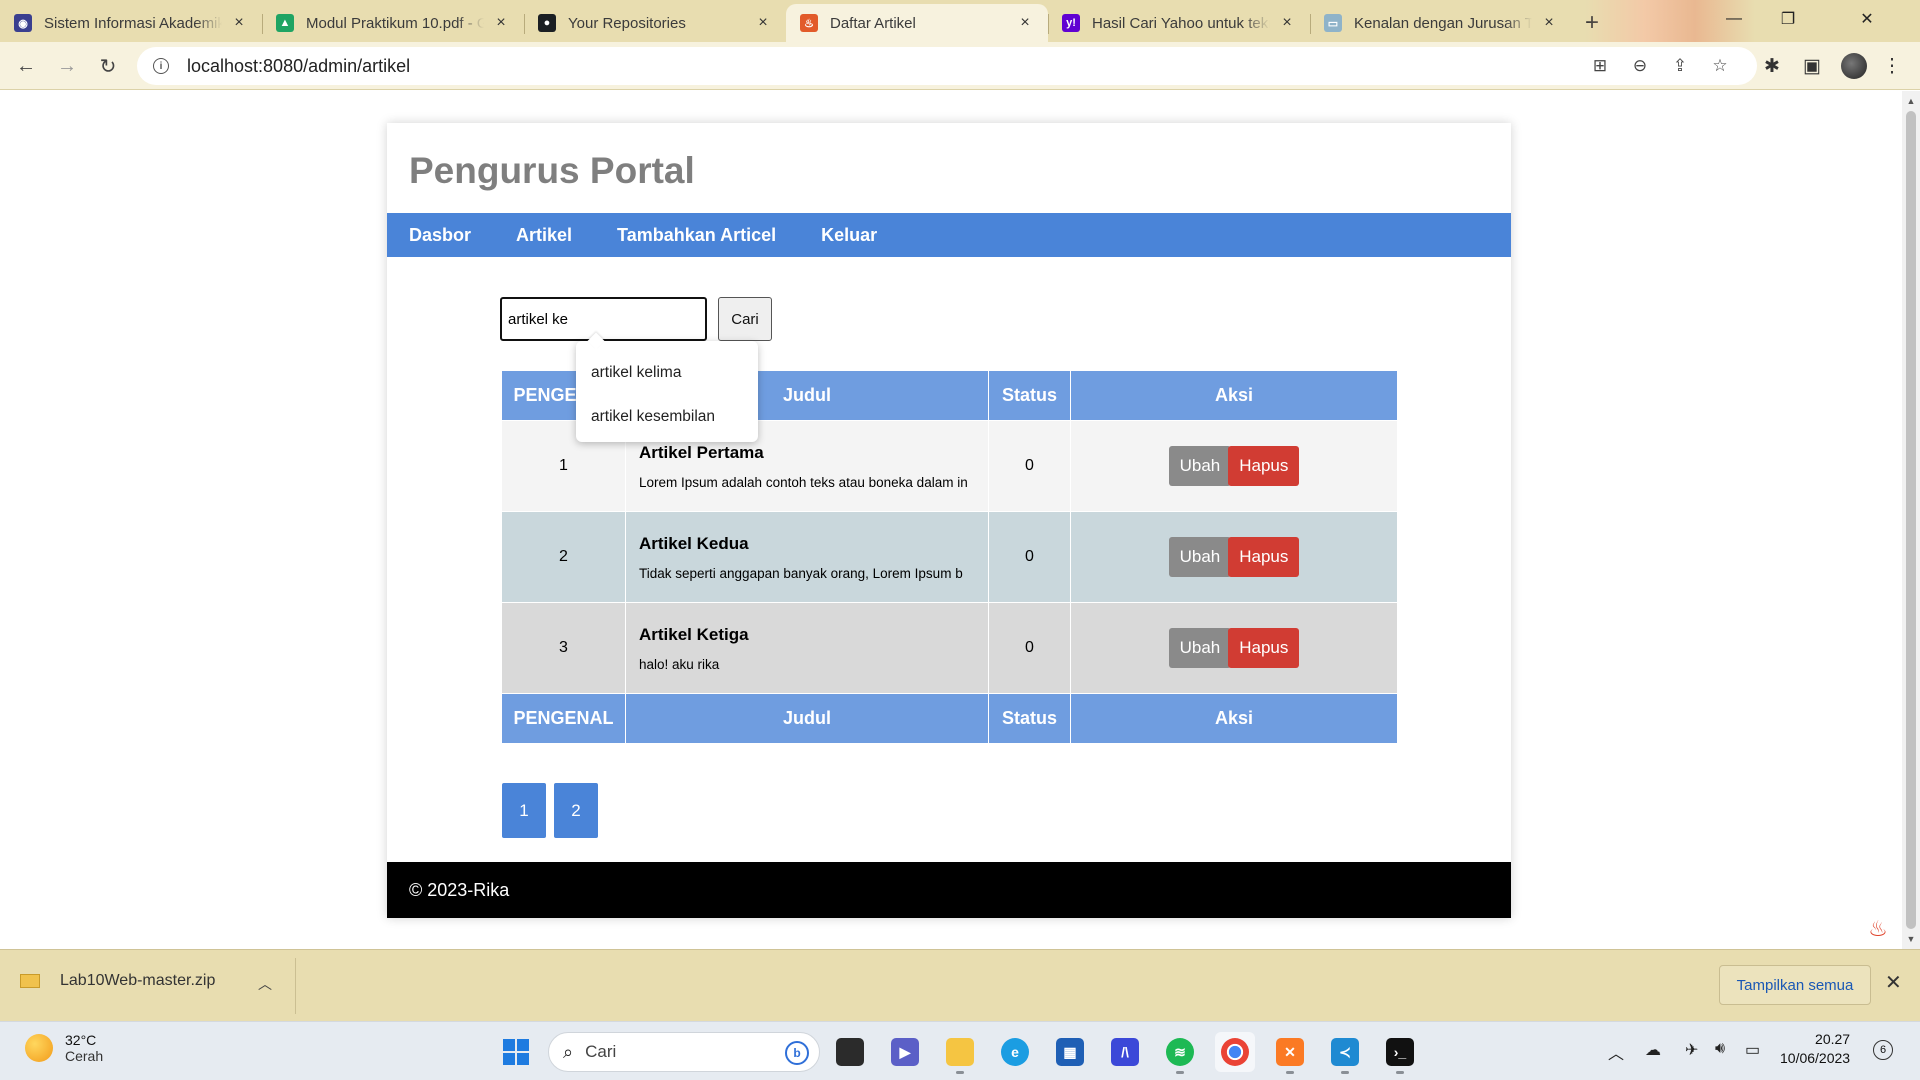 Image resolution: width=1920 pixels, height=1080 pixels. What do you see at coordinates (807, 718) in the screenshot?
I see `footer-judul: Judul` at bounding box center [807, 718].